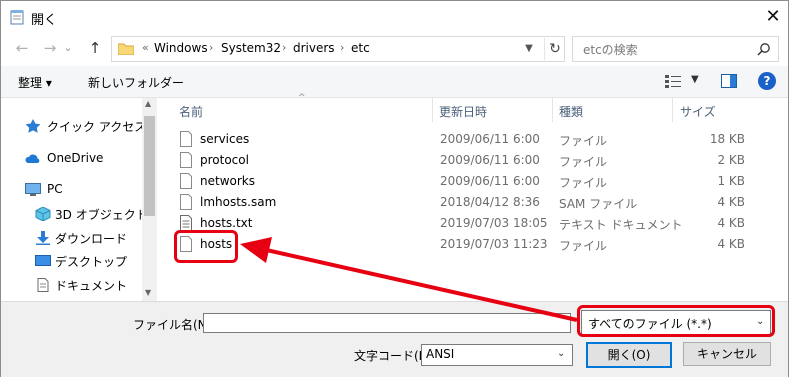 The image size is (789, 377). I want to click on refresh-button: ↻, so click(554, 49).